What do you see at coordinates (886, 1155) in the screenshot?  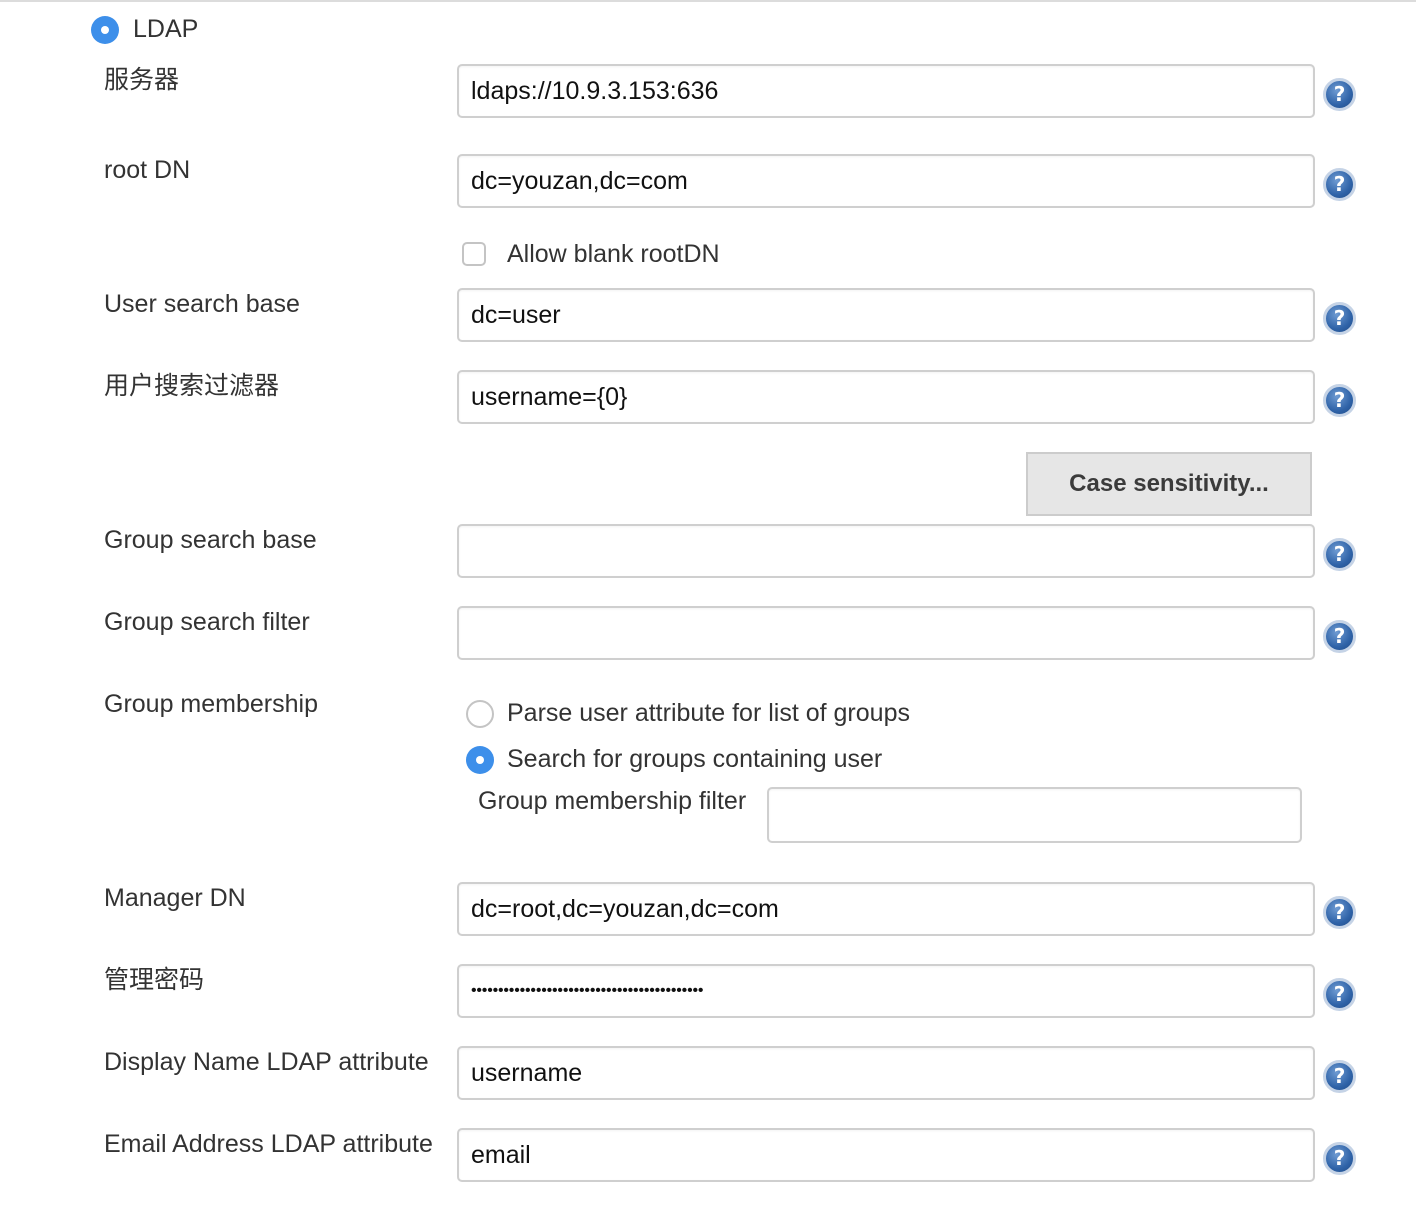 I see `email-attr-input` at bounding box center [886, 1155].